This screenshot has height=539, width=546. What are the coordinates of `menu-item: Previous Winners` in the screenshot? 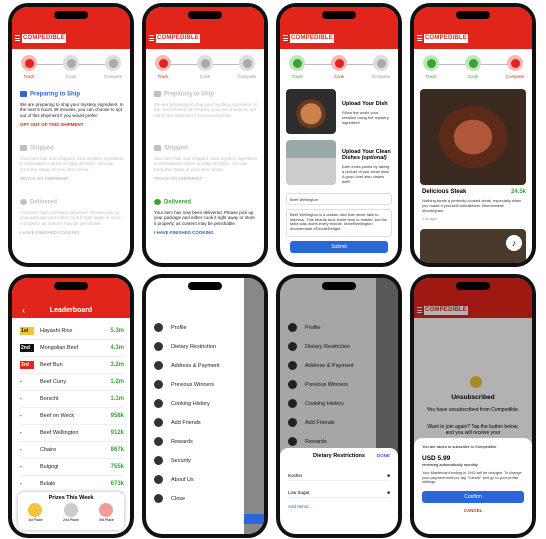 It's located at (205, 384).